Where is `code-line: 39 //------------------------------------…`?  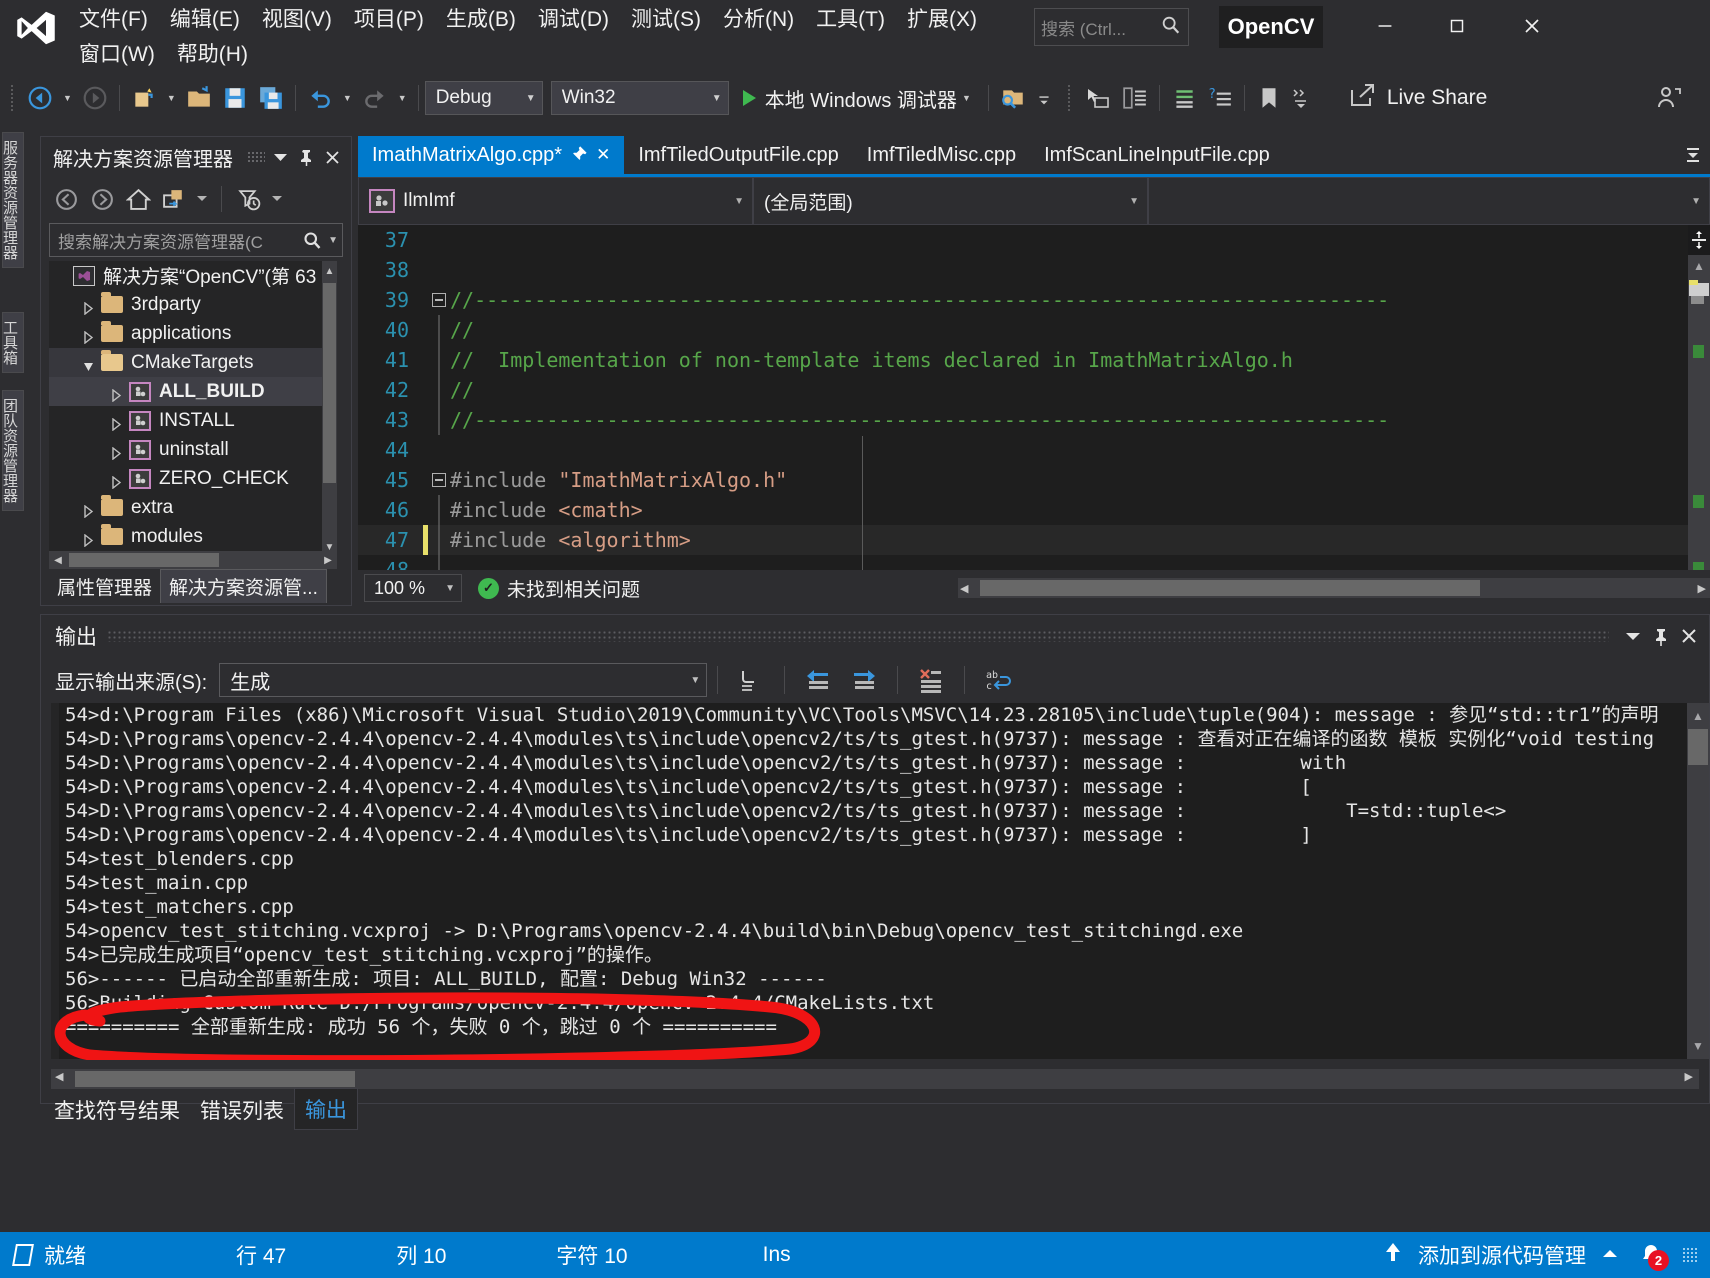 code-line: 39 //------------------------------------… is located at coordinates (1034, 300).